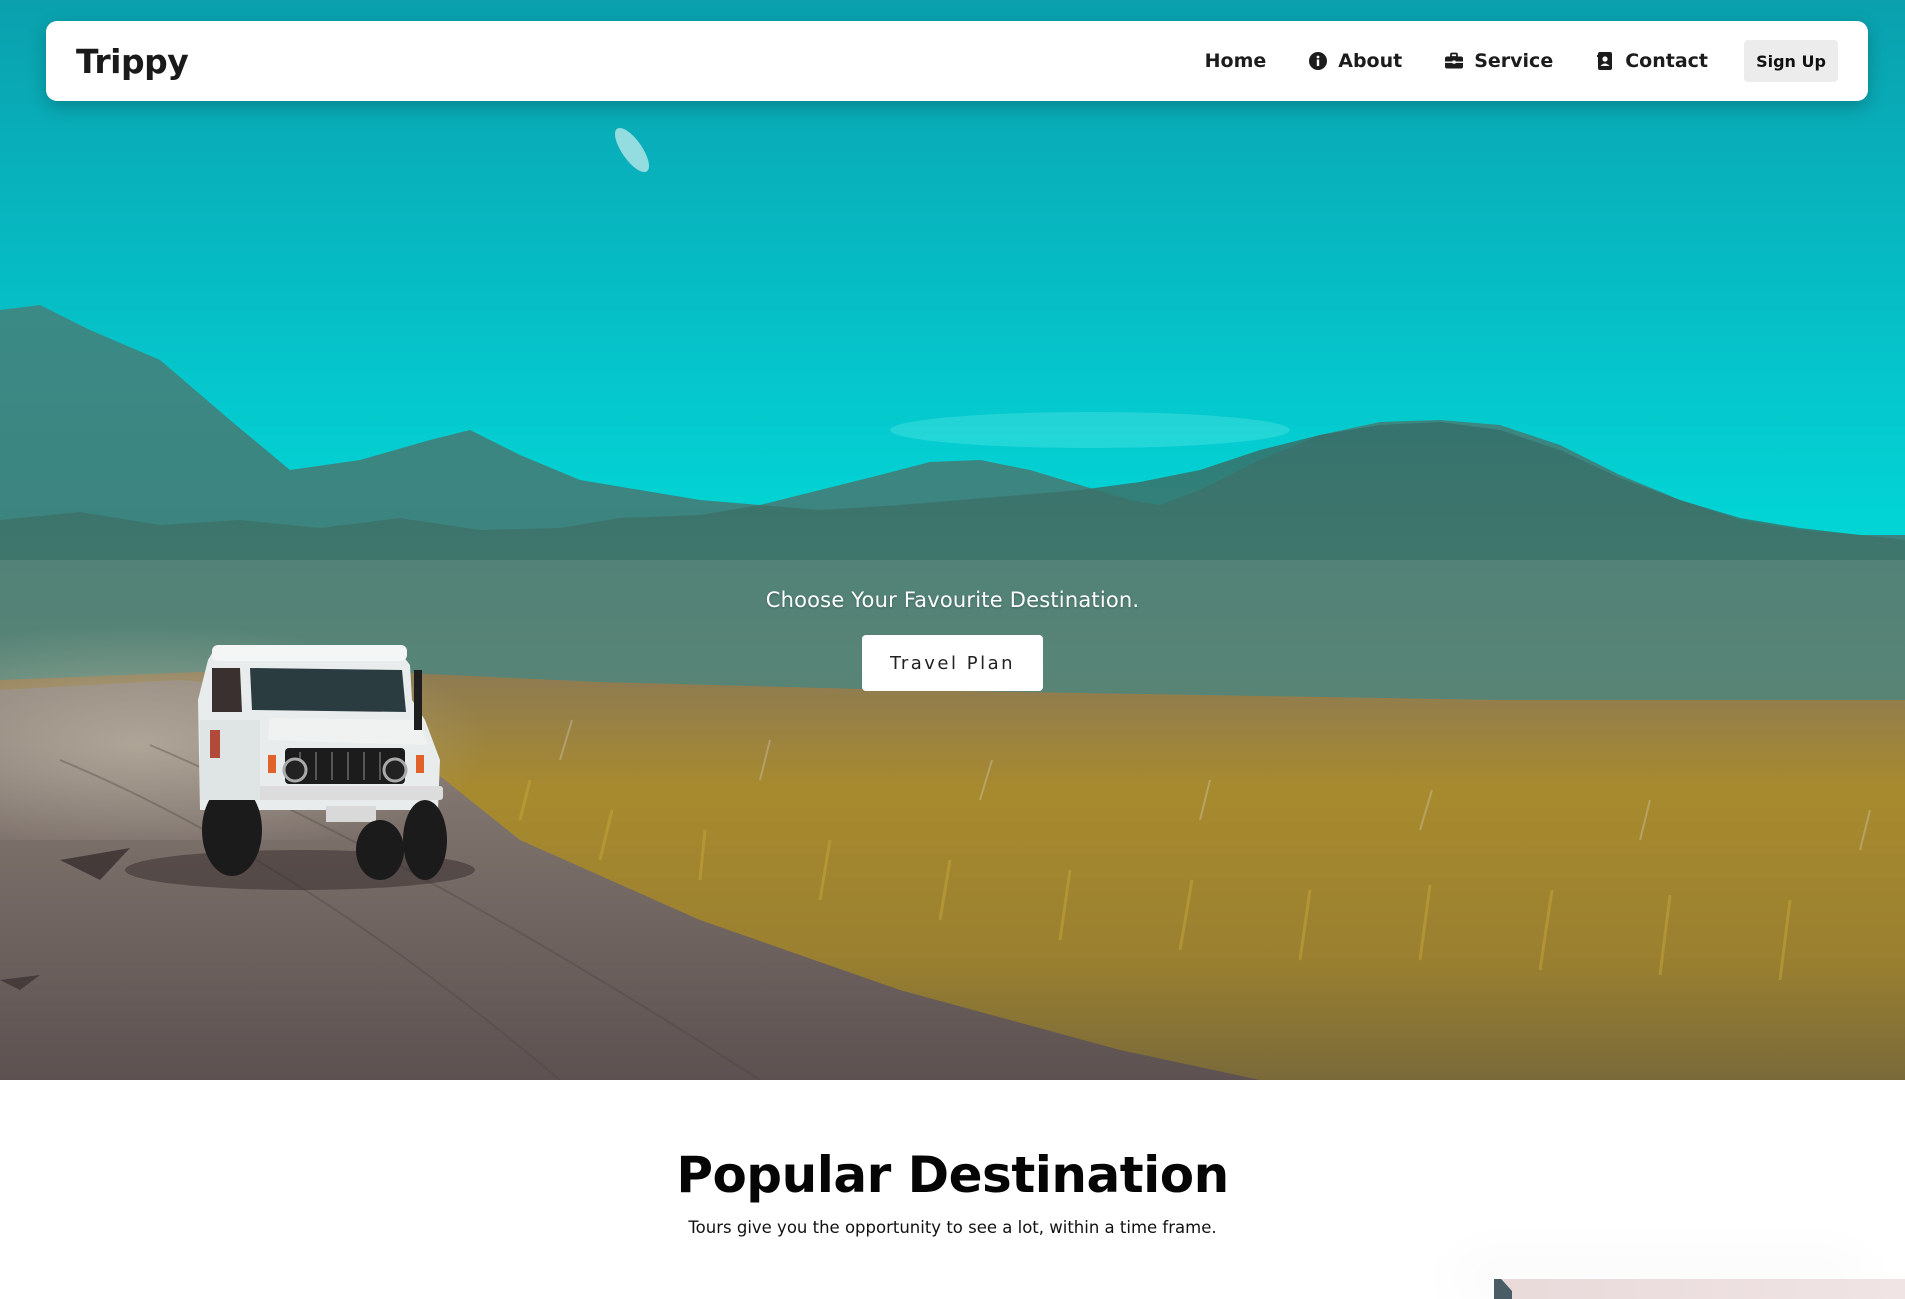 The height and width of the screenshot is (1299, 1905). What do you see at coordinates (132, 61) in the screenshot?
I see `brand-logo: Trippy` at bounding box center [132, 61].